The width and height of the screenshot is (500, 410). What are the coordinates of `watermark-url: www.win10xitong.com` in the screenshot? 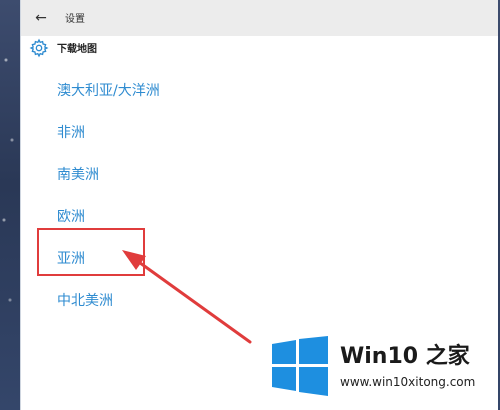 It's located at (408, 382).